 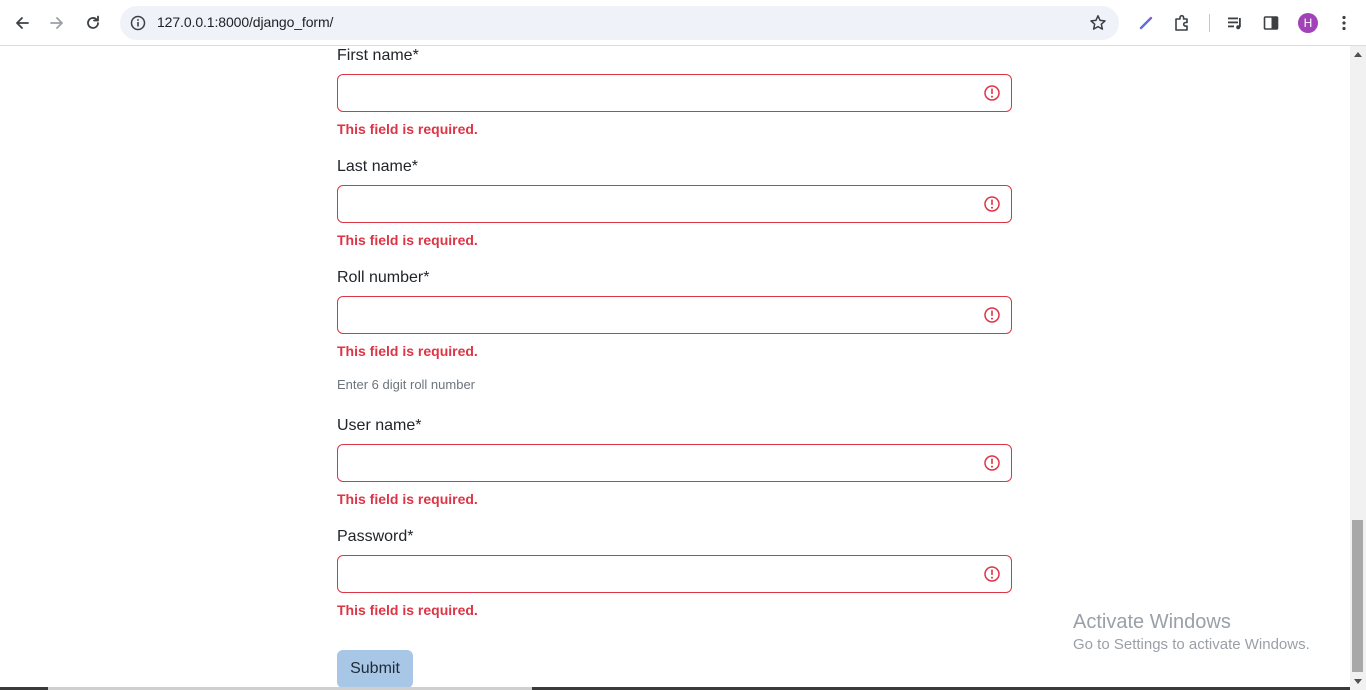 I want to click on roll-number-error: This field is required., so click(x=407, y=351).